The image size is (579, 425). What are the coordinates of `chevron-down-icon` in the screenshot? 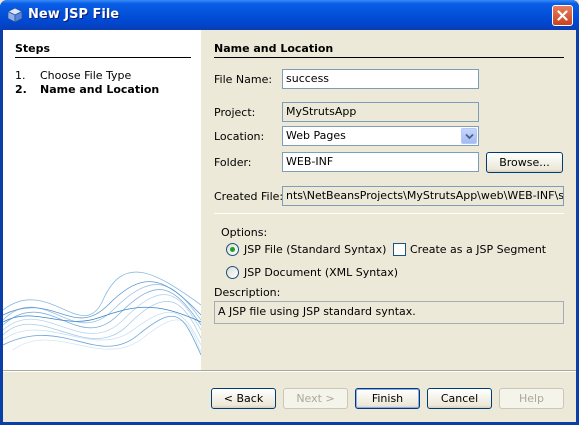 It's located at (469, 136).